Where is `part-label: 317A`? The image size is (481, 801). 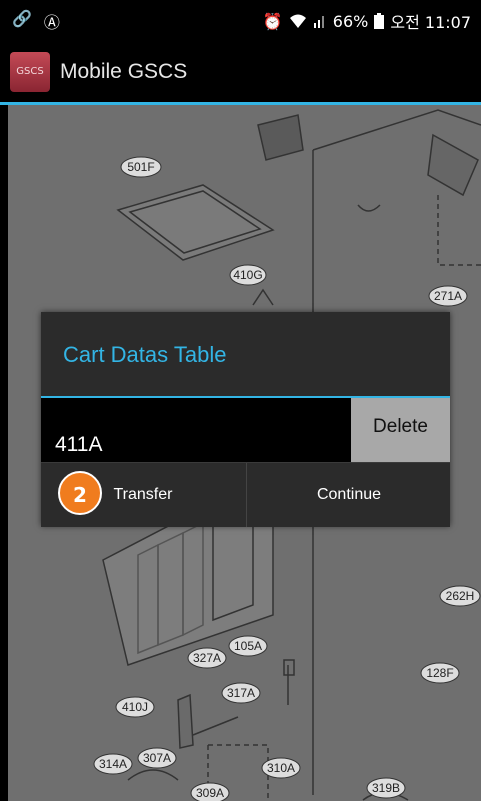 part-label: 317A is located at coordinates (241, 693).